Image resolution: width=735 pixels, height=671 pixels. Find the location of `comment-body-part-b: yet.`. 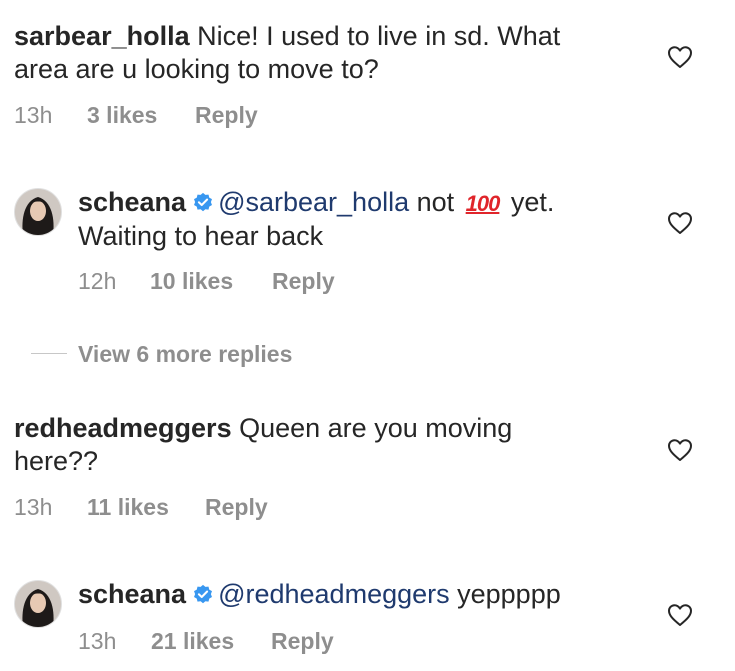

comment-body-part-b: yet. is located at coordinates (529, 202).